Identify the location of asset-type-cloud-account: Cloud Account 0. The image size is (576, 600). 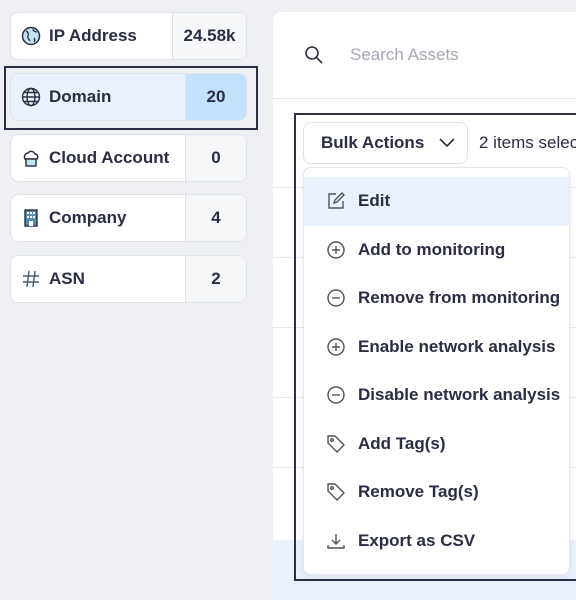
(128, 158).